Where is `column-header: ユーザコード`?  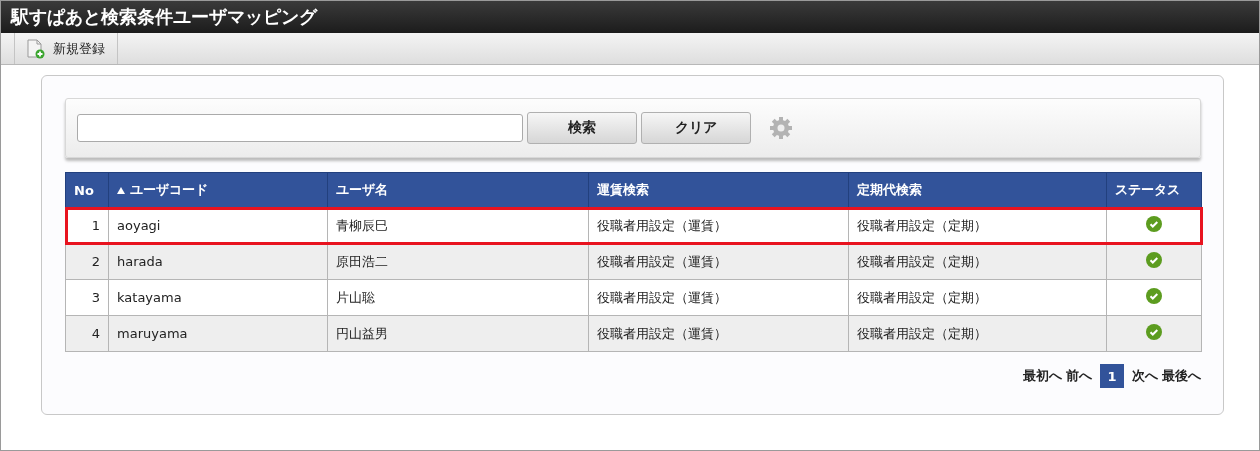
column-header: ユーザコード is located at coordinates (218, 190).